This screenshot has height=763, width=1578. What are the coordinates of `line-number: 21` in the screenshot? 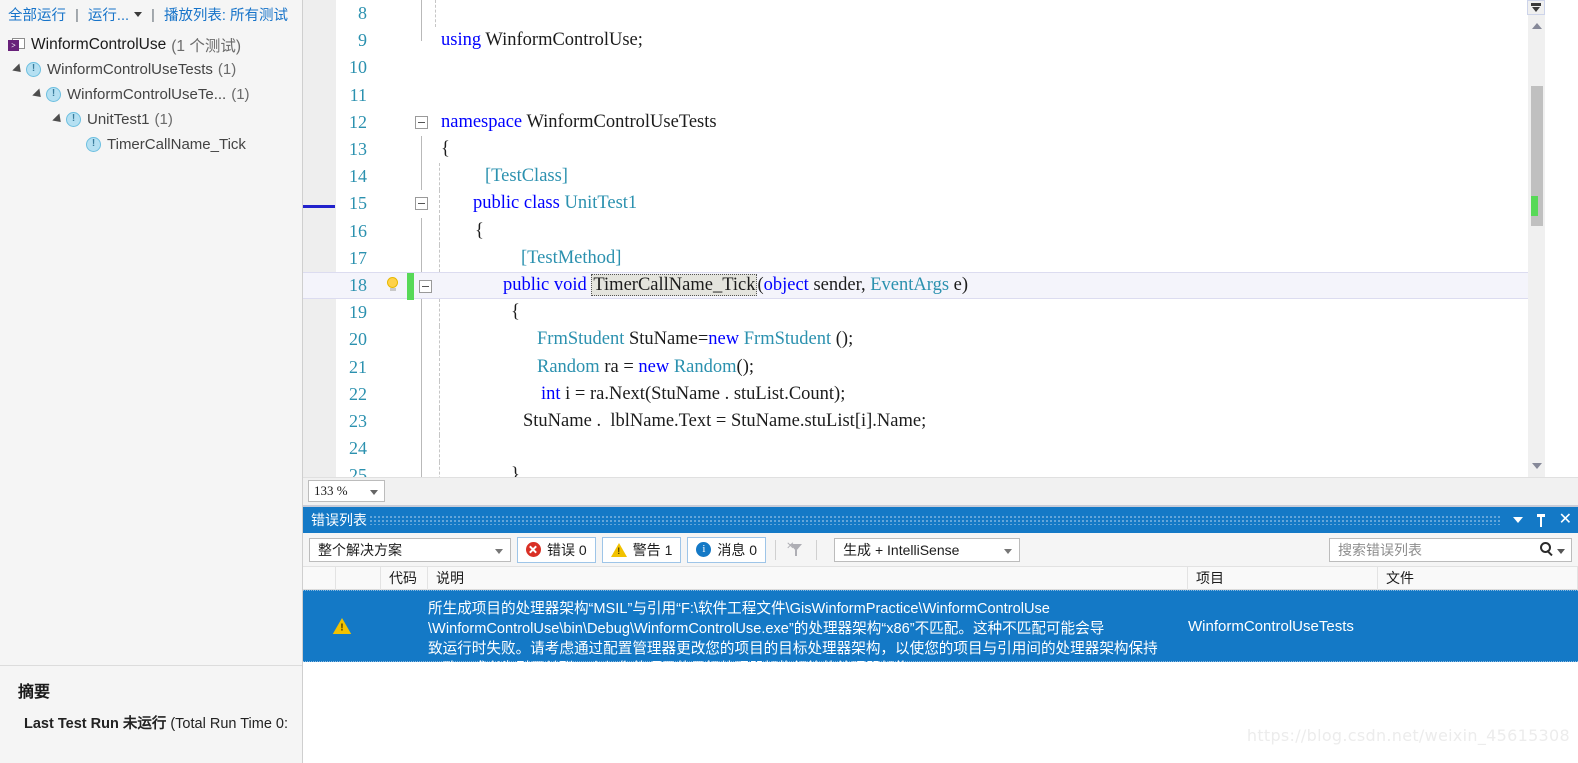 It's located at (358, 366).